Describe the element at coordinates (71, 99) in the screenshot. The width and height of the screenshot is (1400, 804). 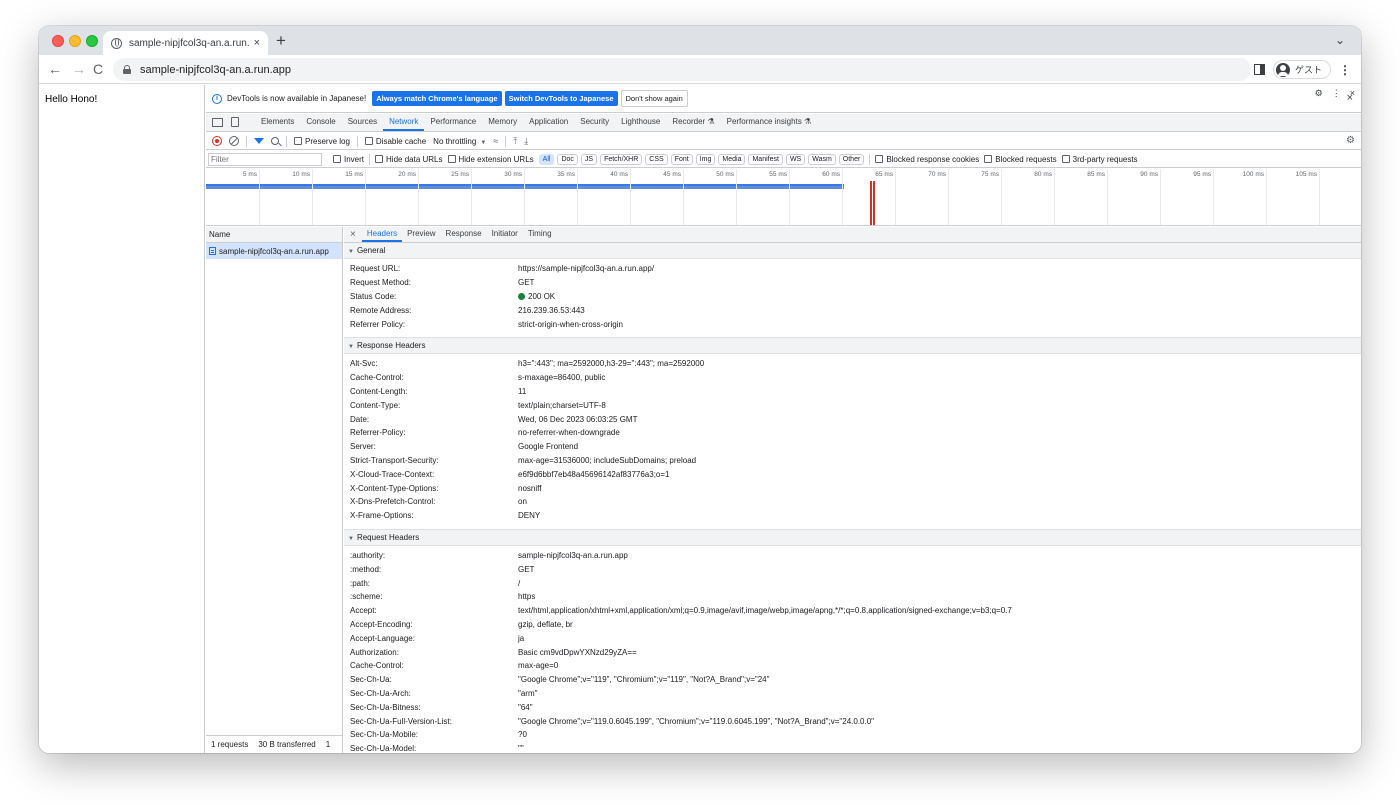
I see `page-text: Hello Hono!` at that location.